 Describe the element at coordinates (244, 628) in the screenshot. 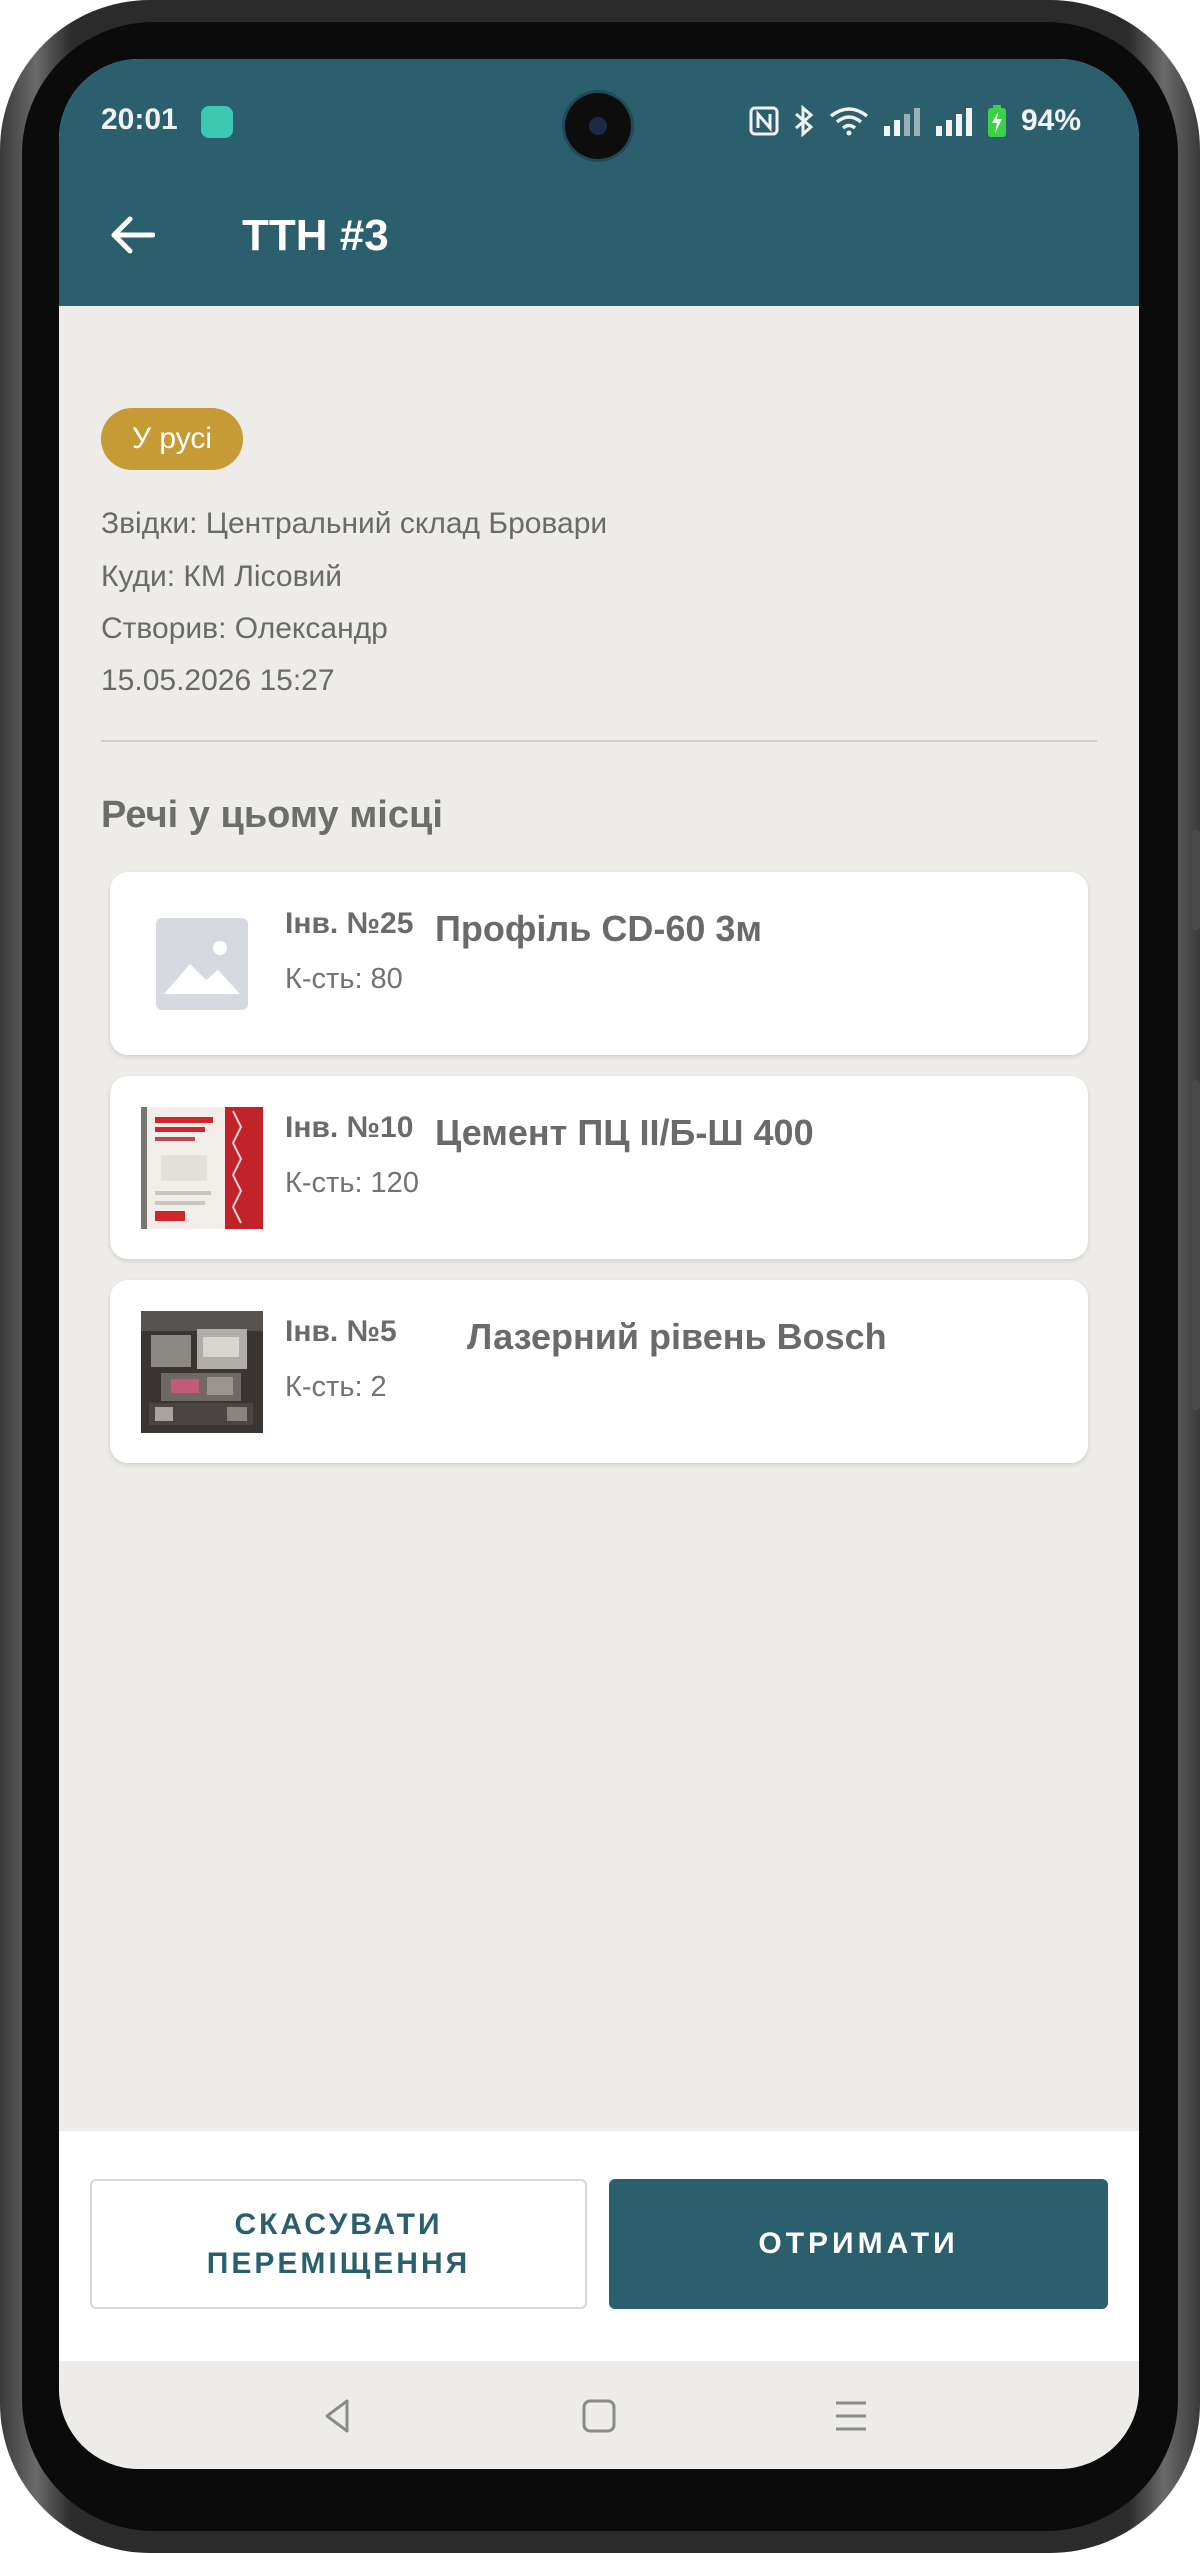

I see `created-by: Створив: Олександр` at that location.